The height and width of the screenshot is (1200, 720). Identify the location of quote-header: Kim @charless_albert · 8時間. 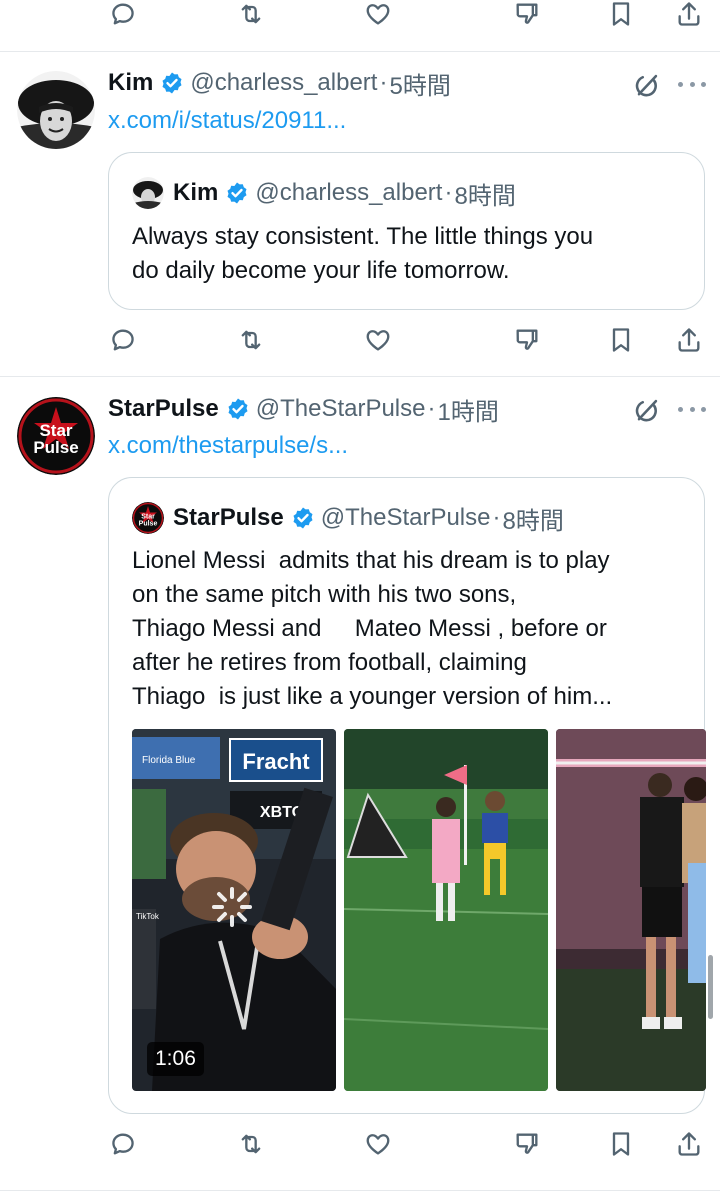
(324, 193).